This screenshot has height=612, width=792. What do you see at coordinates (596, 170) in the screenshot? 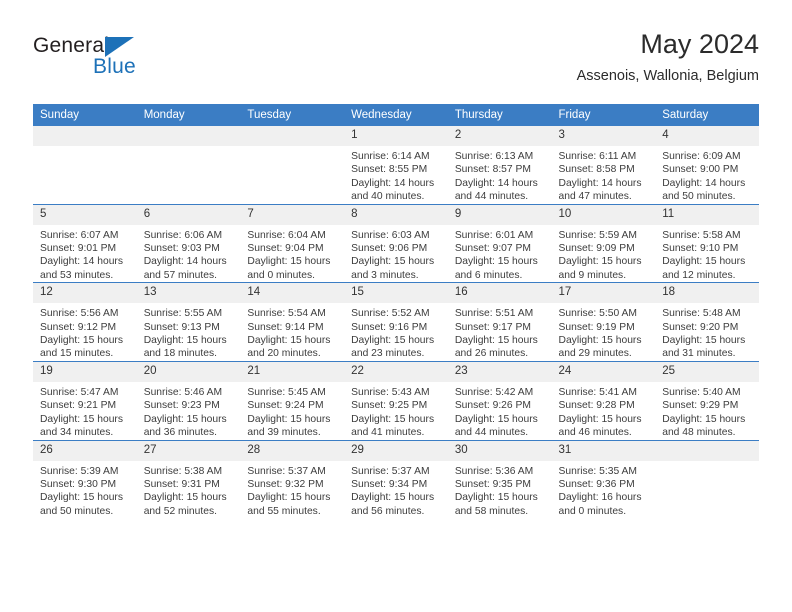
I see `sunset-text: Sunset: 8:58 PM` at bounding box center [596, 170].